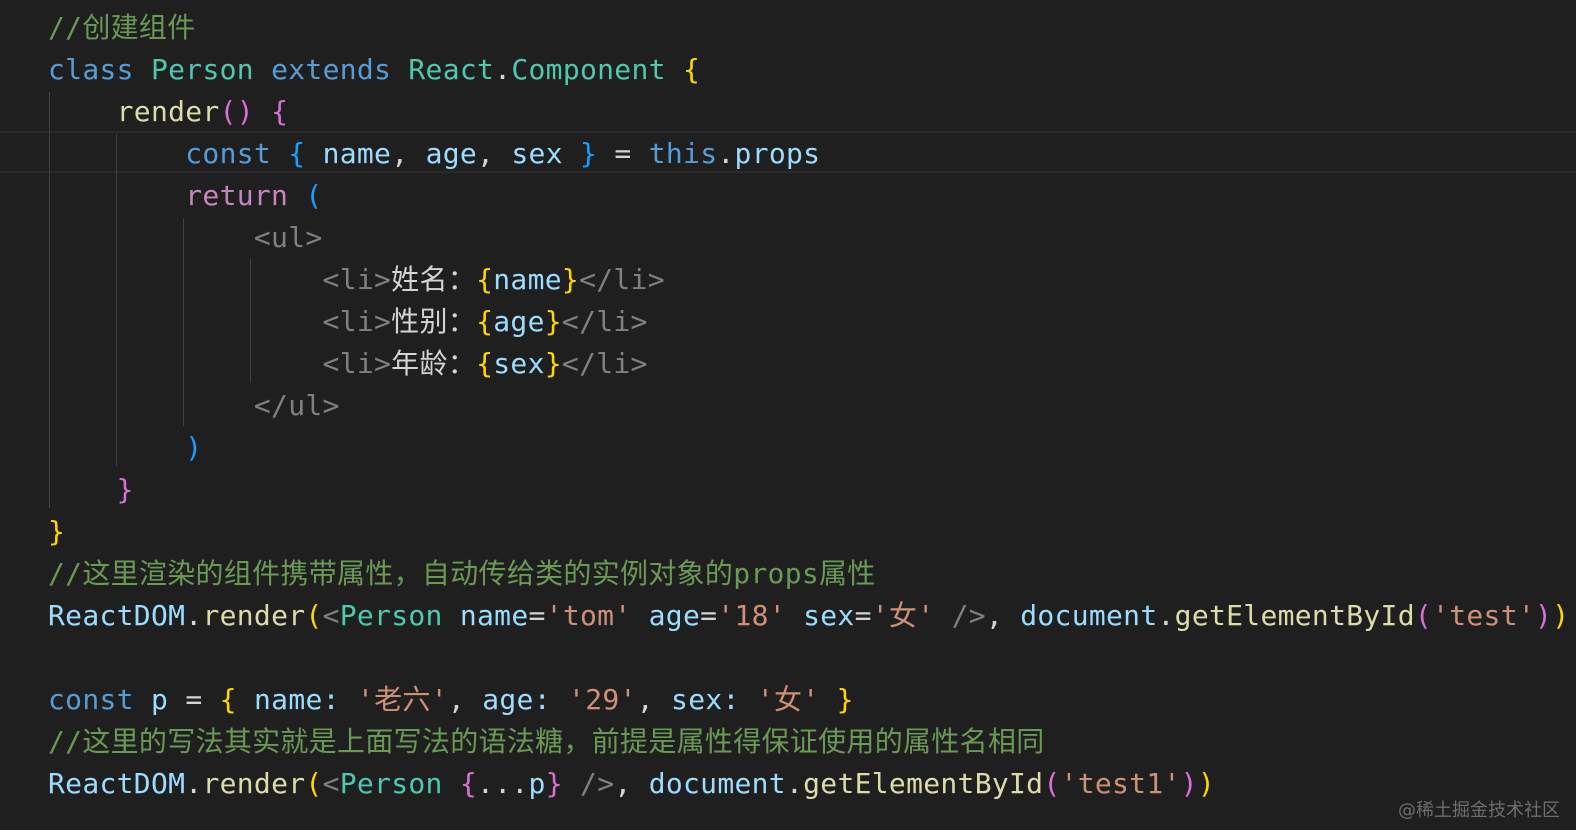 This screenshot has height=830, width=1576. Describe the element at coordinates (674, 615) in the screenshot. I see `attr-age: age` at that location.